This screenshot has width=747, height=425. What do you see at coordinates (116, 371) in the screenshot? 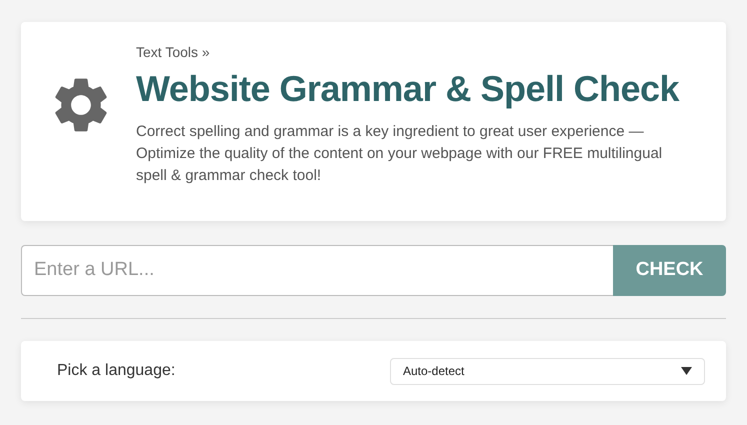
I see `language-label: Pick a language:` at bounding box center [116, 371].